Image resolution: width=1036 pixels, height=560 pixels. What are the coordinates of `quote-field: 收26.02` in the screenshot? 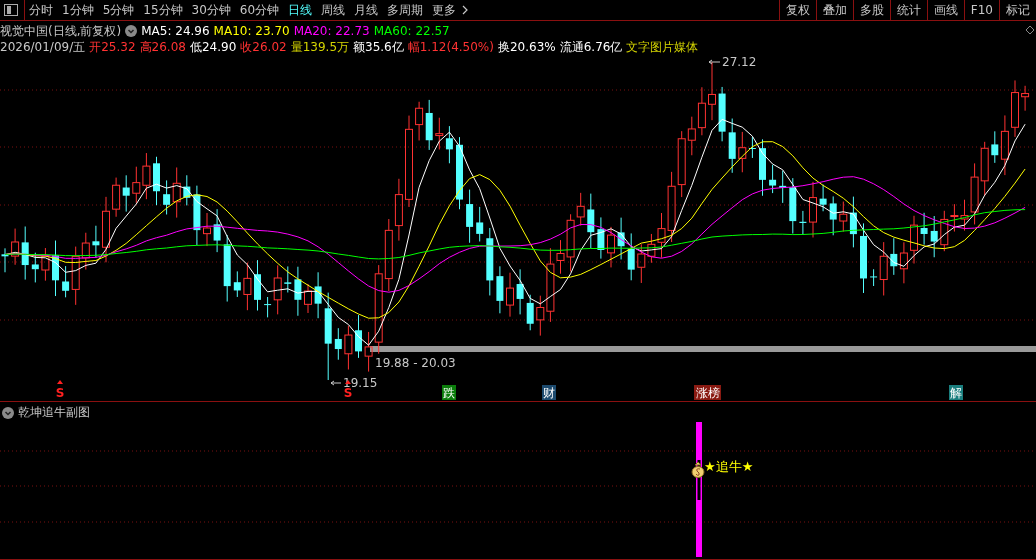 It's located at (263, 47).